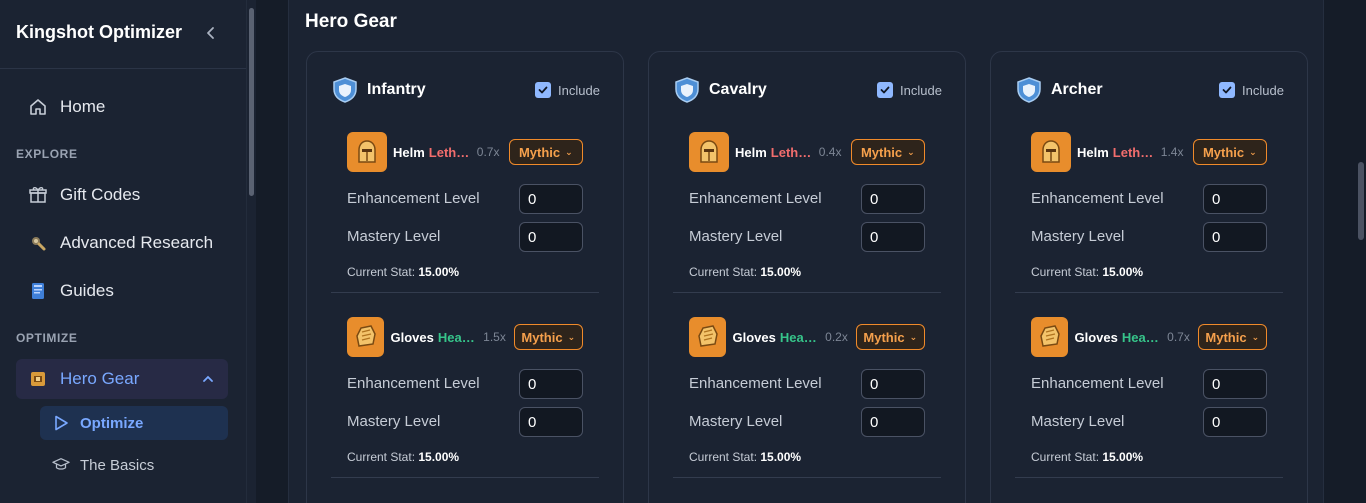  What do you see at coordinates (351, 21) in the screenshot?
I see `page-title: Hero Gear` at bounding box center [351, 21].